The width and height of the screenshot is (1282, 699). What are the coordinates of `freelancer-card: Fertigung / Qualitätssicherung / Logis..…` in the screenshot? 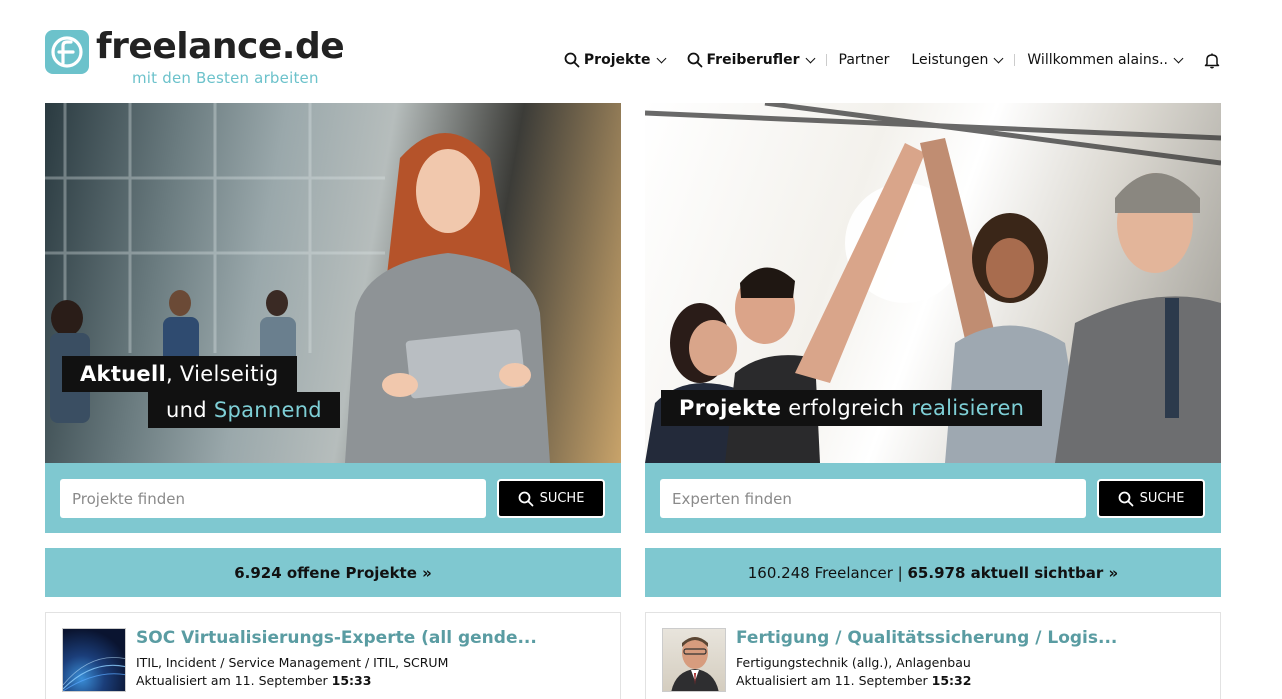 It's located at (933, 655).